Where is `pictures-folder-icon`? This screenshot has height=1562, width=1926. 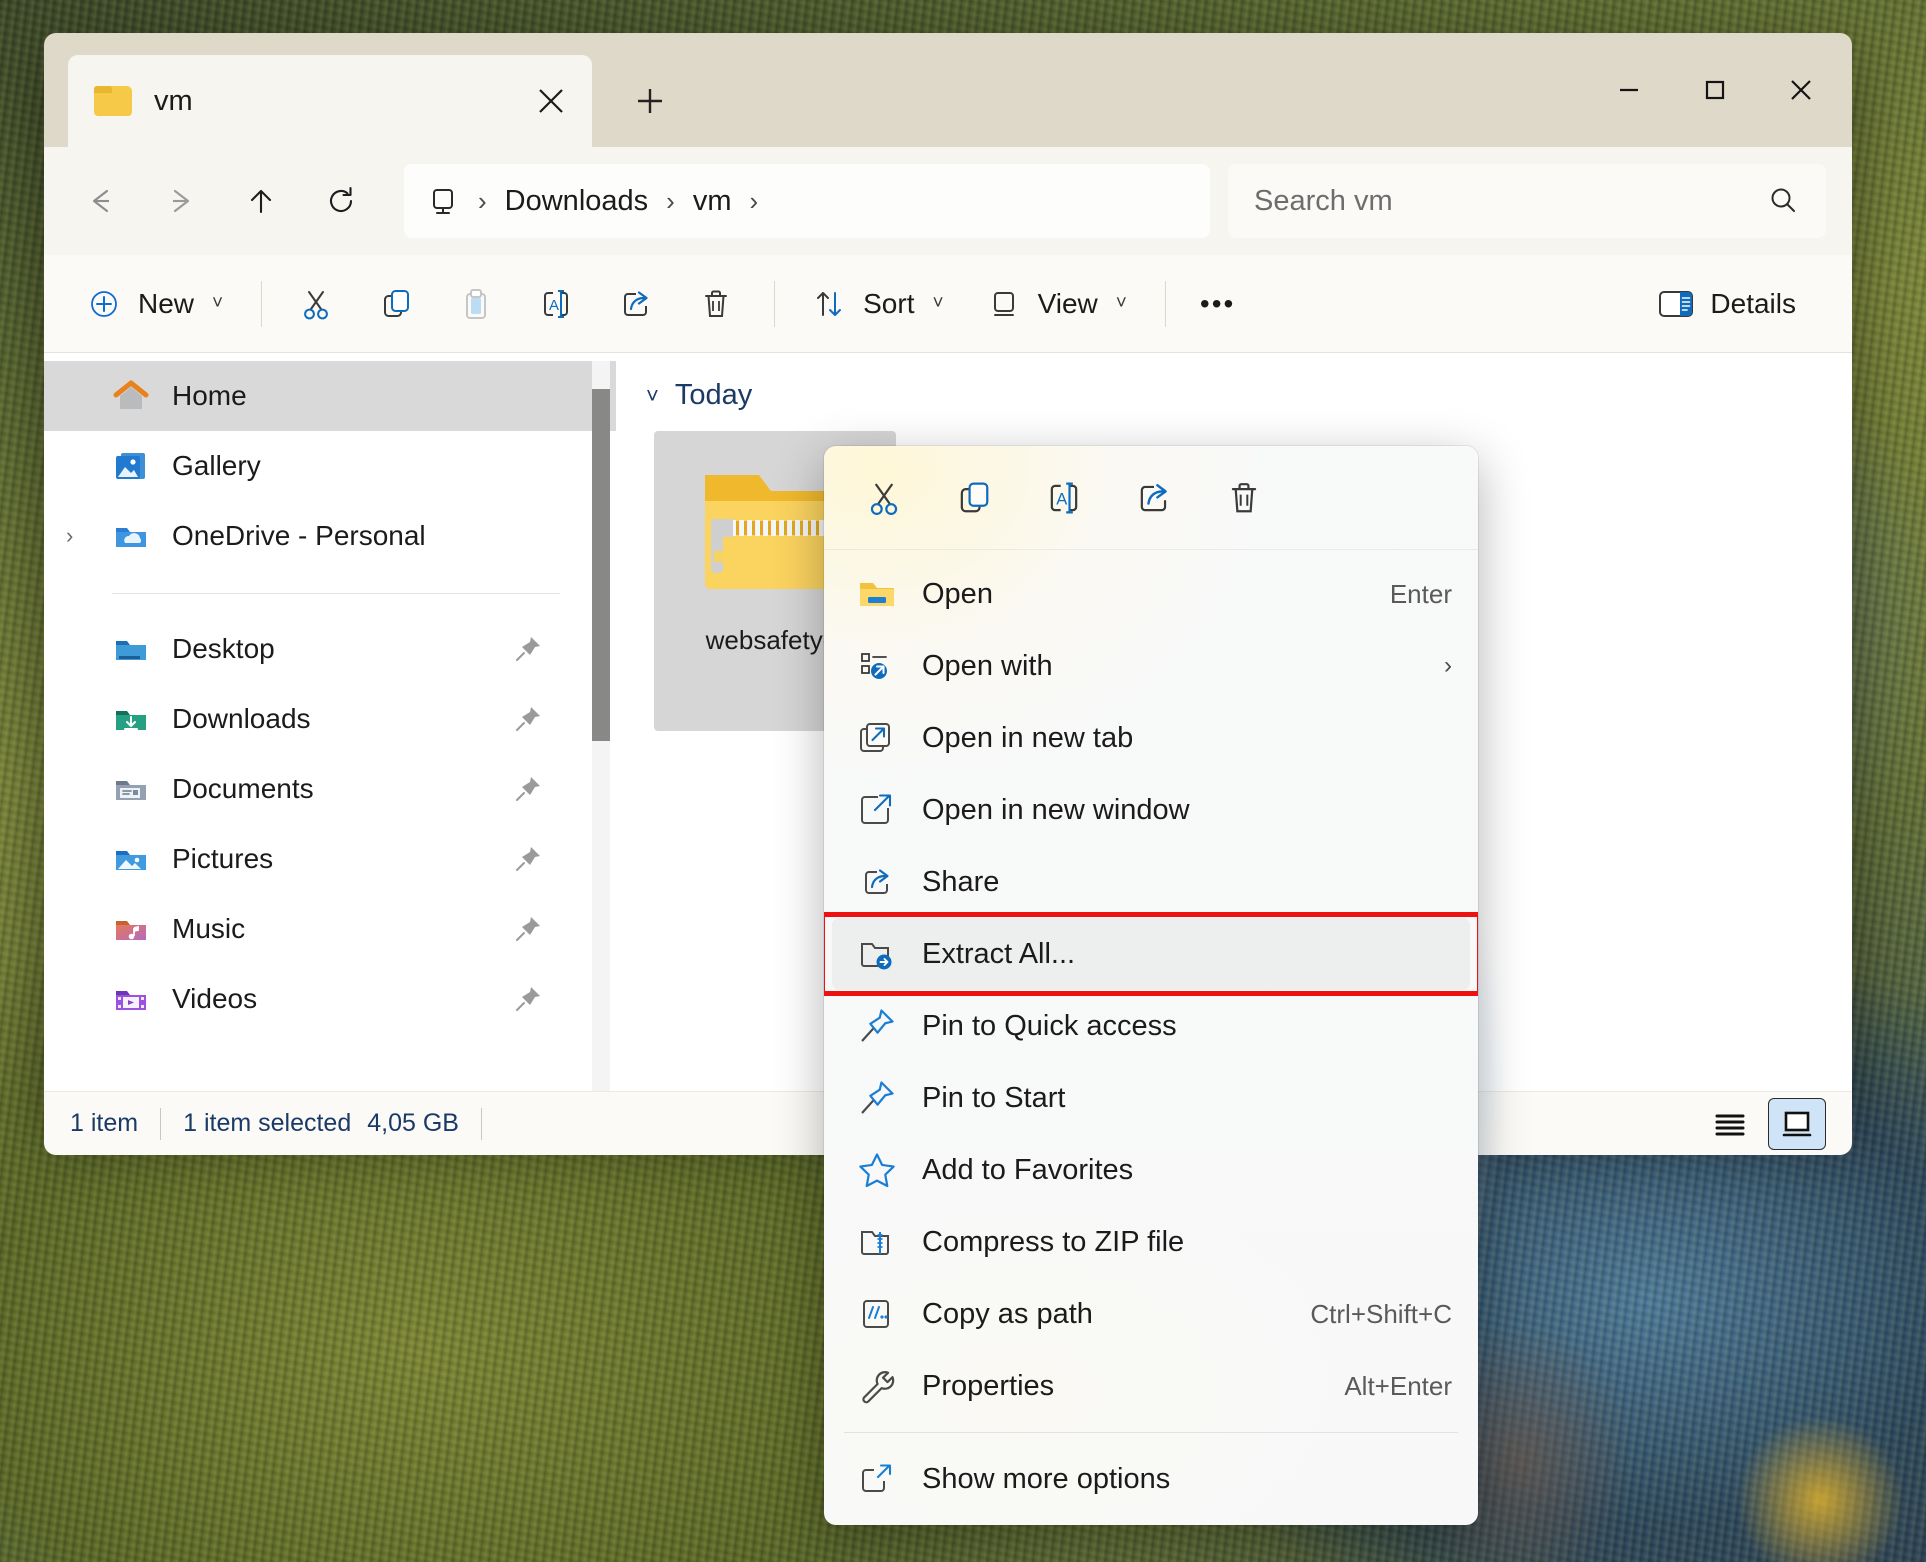
pictures-folder-icon is located at coordinates (131, 859).